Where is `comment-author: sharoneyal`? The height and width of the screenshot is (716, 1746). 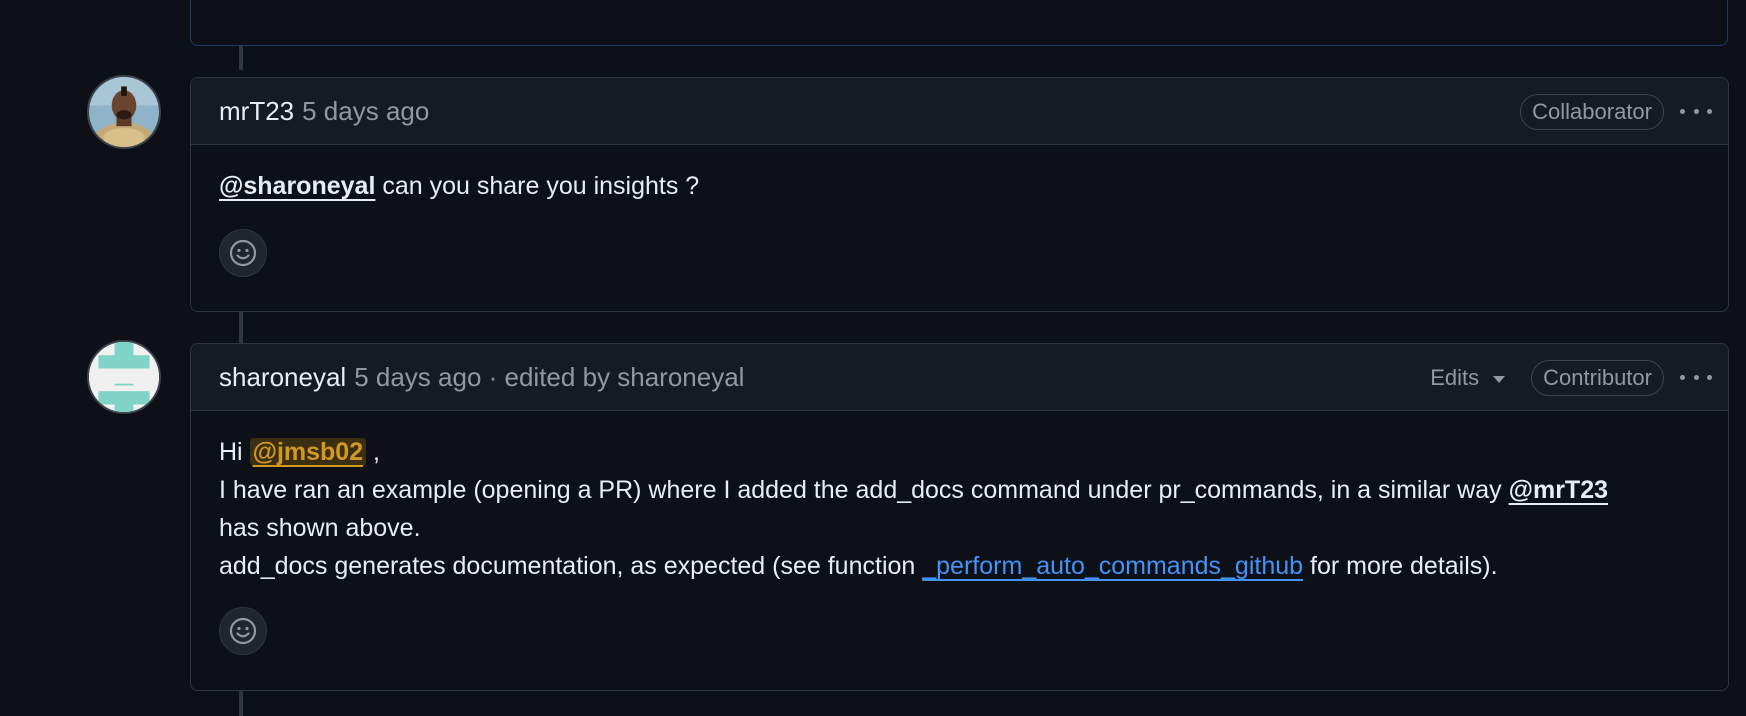 comment-author: sharoneyal is located at coordinates (282, 377).